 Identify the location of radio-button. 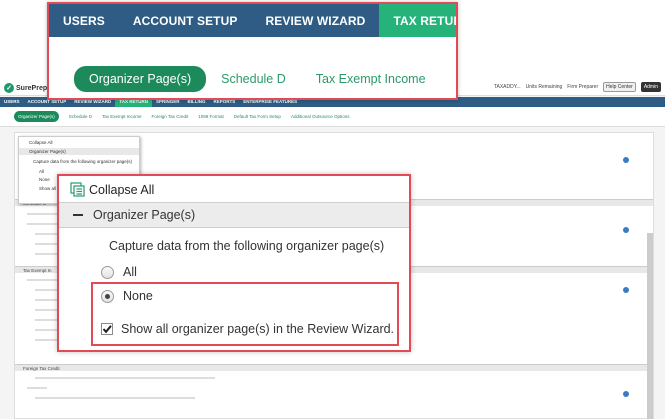
(107, 272).